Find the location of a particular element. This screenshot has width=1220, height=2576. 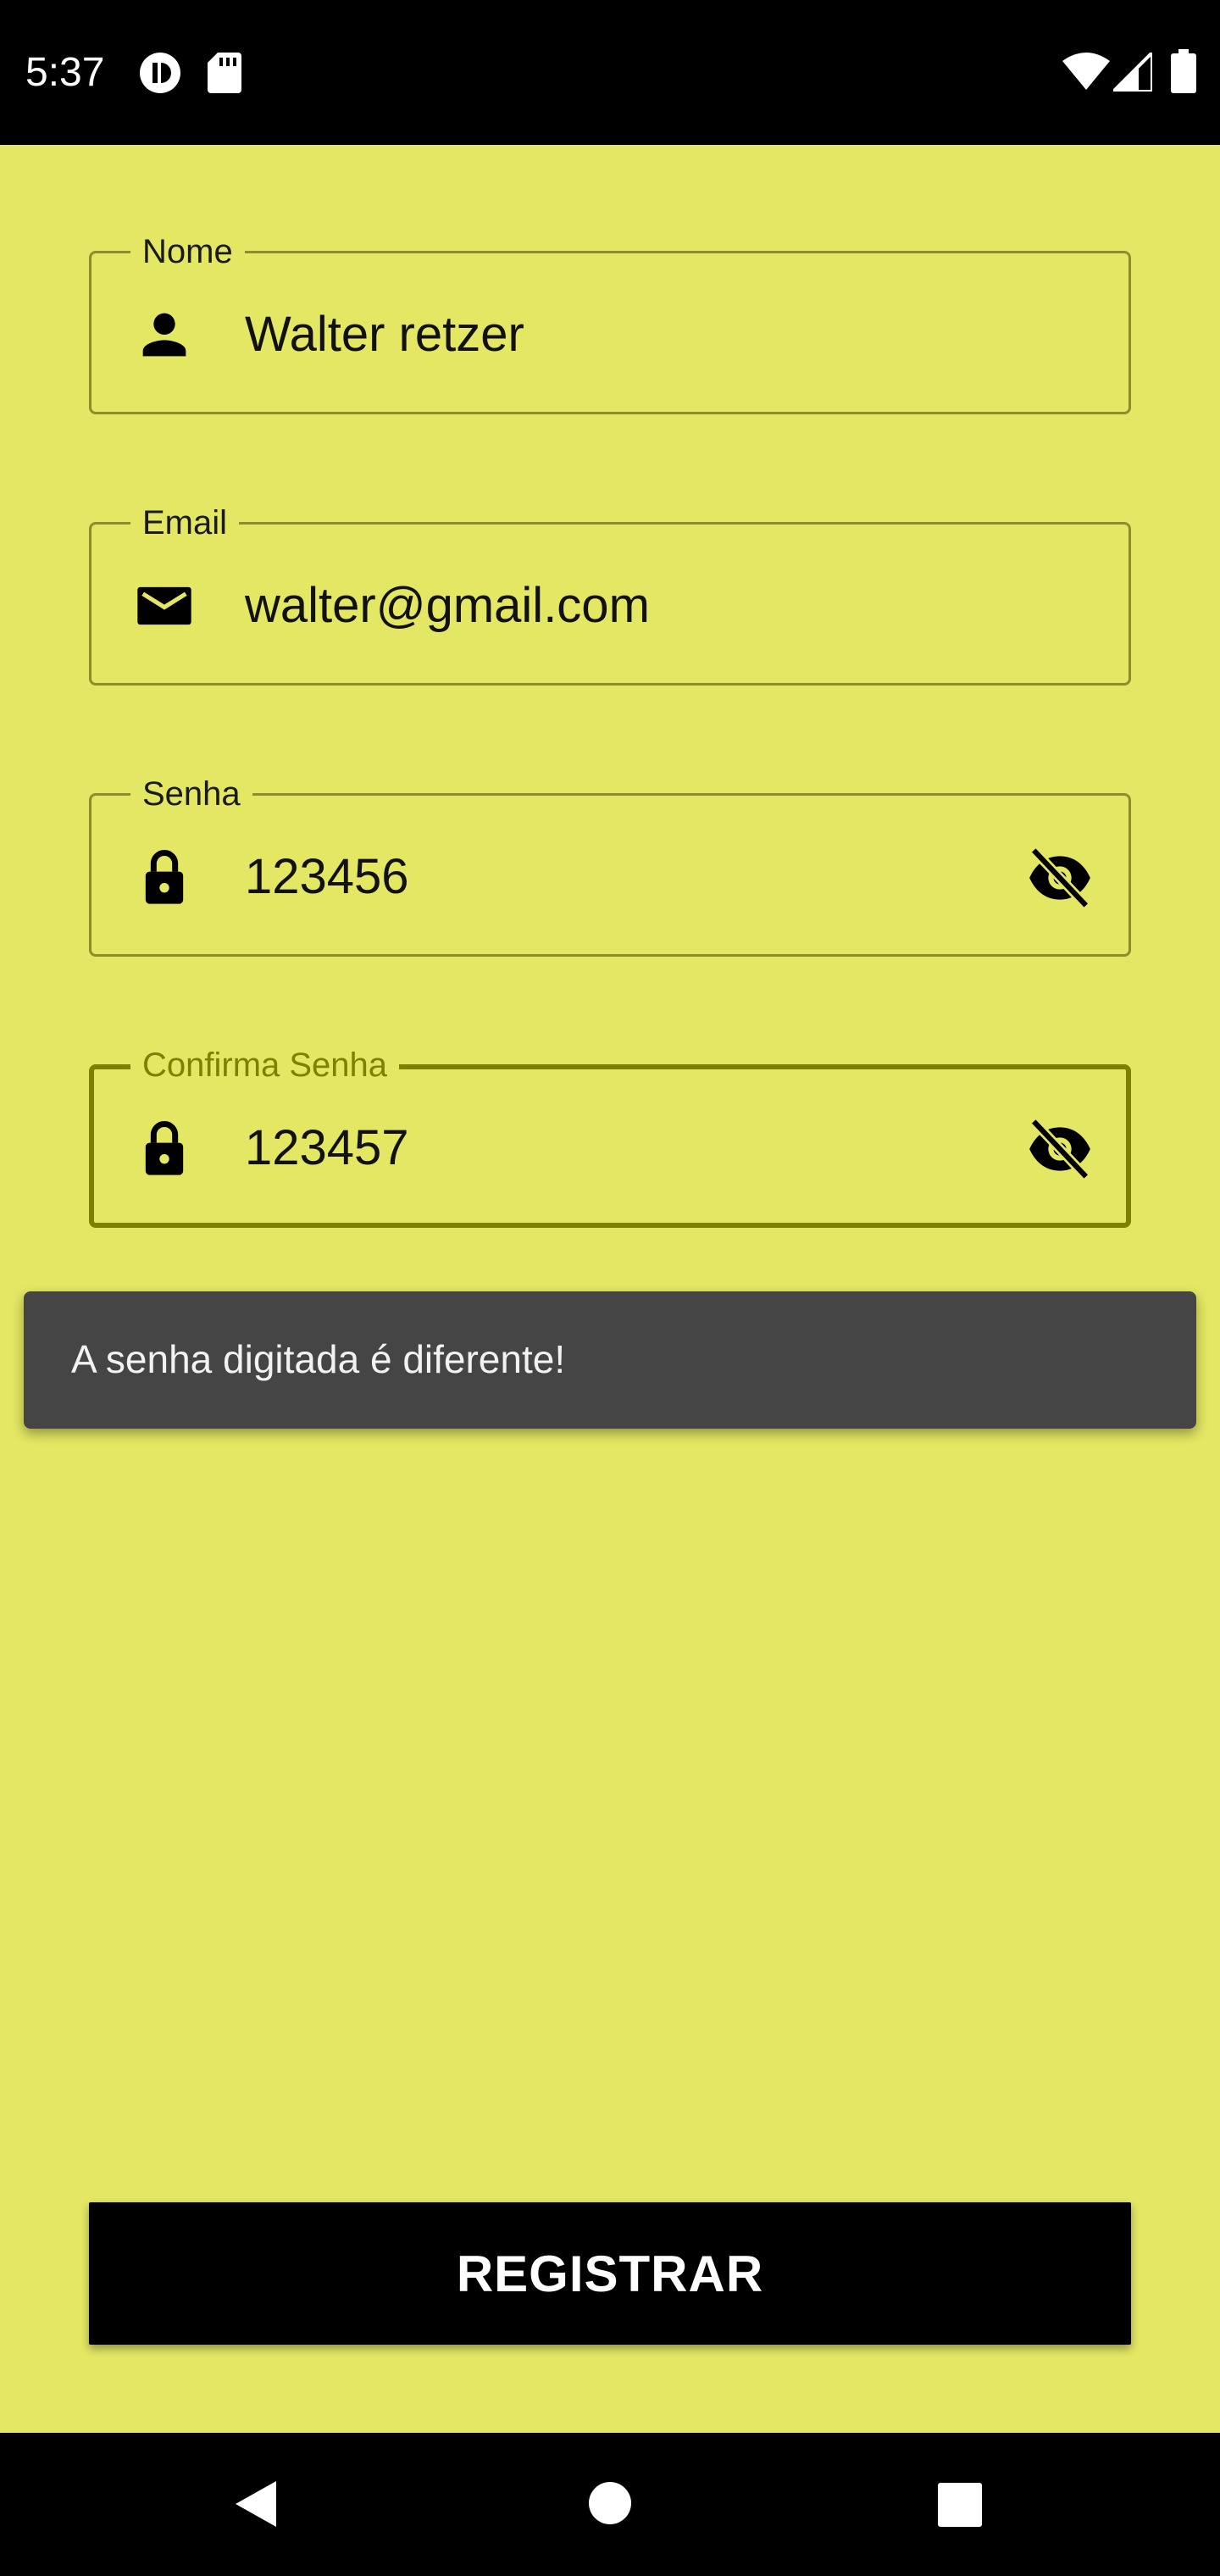

email-field: Email walter@gmail.com is located at coordinates (610, 594).